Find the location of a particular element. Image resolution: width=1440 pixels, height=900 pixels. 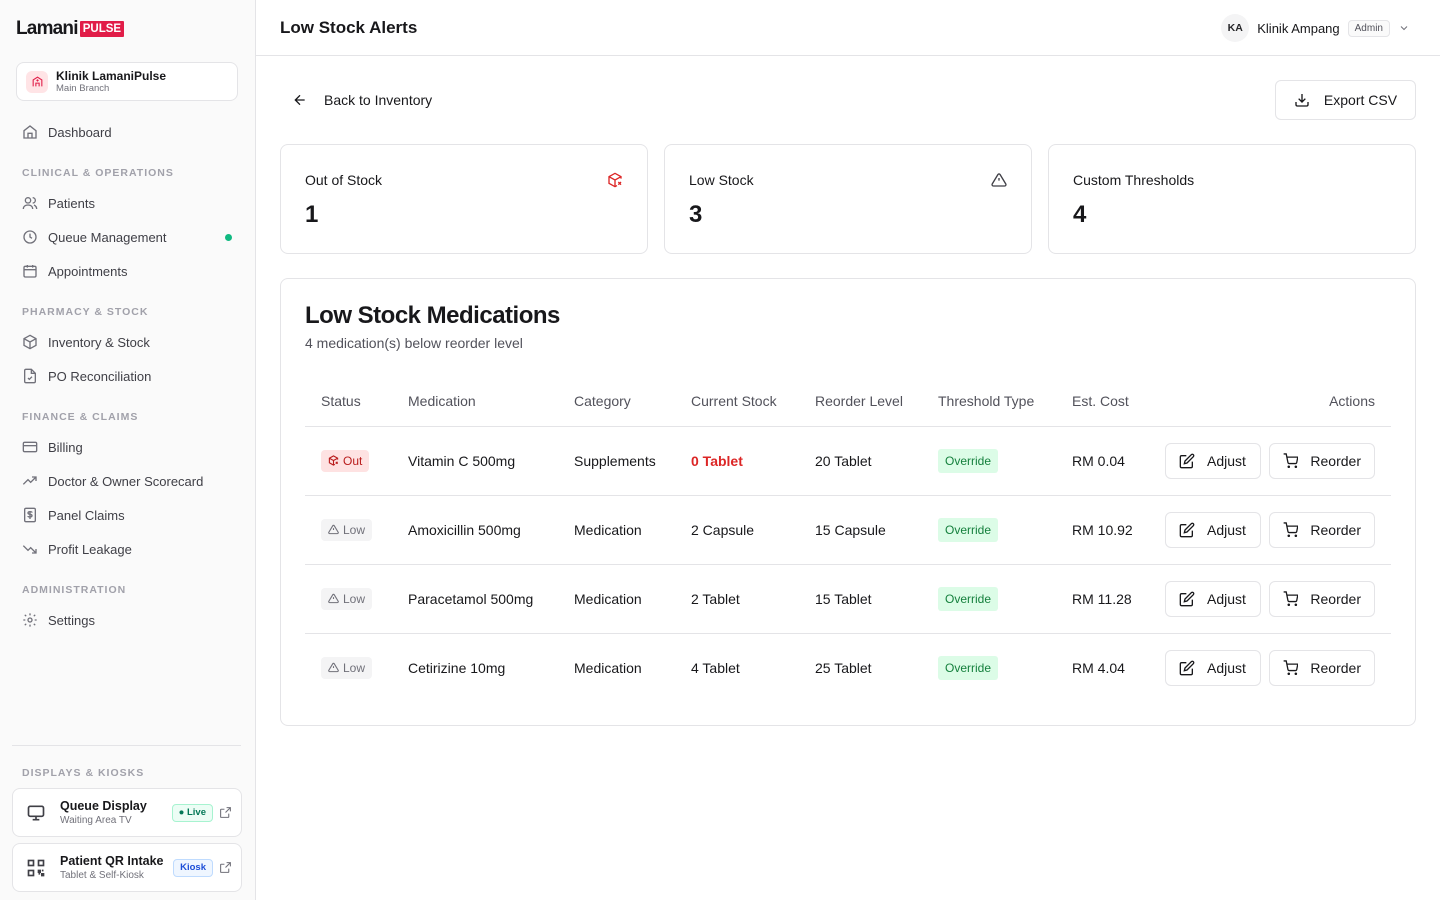

top-bar: Low Stock Alerts KA Klinik Ampang Admin is located at coordinates (848, 28).